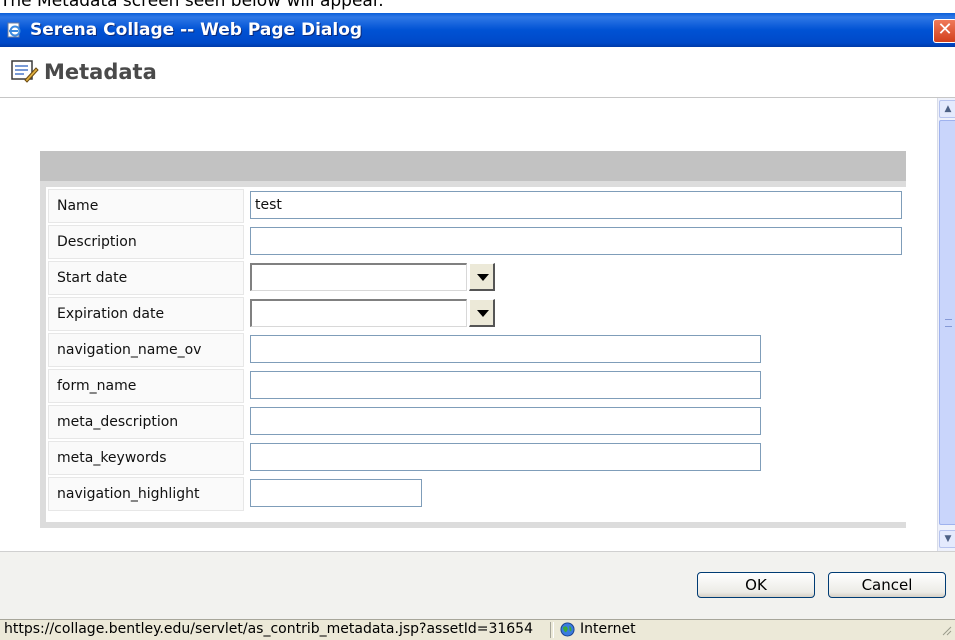  Describe the element at coordinates (576, 205) in the screenshot. I see `name-input: test` at that location.